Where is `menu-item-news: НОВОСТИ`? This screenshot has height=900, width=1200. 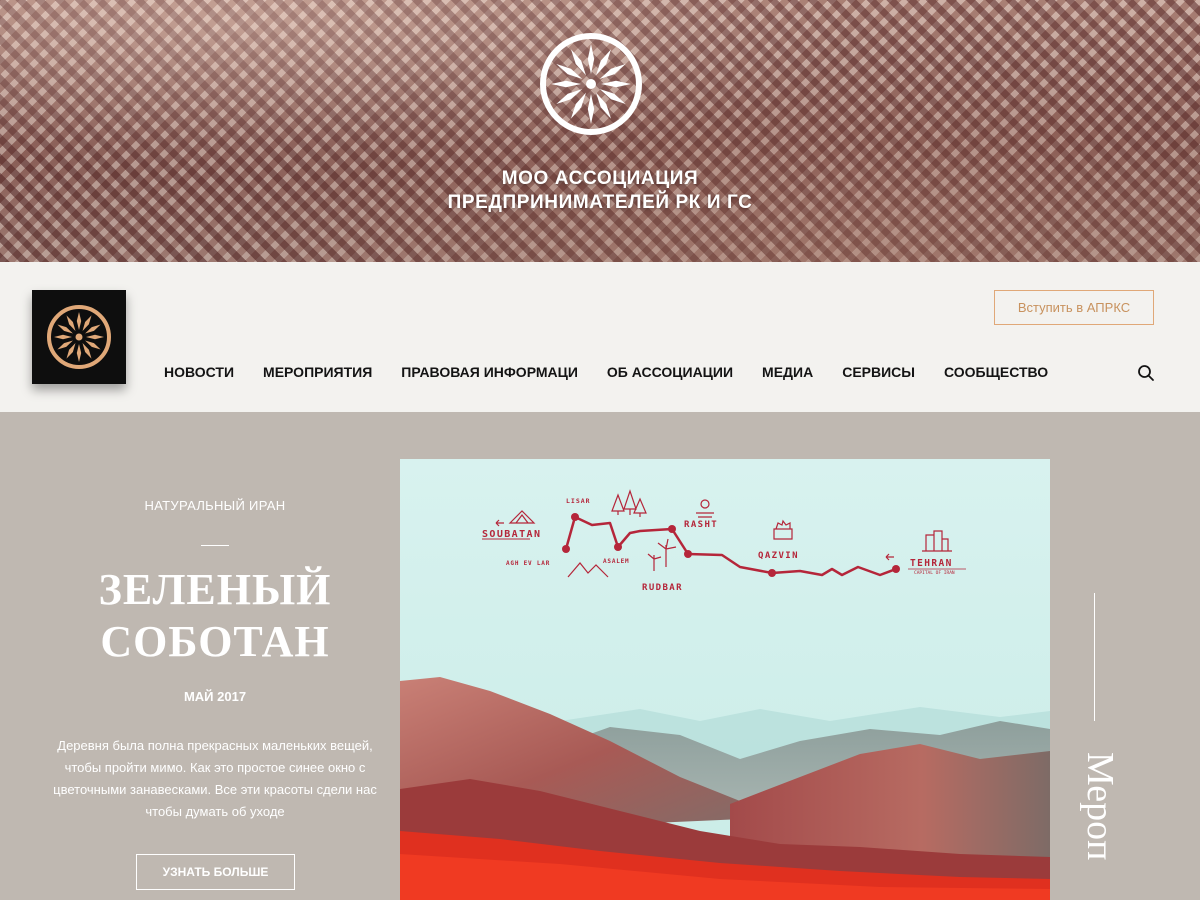 menu-item-news: НОВОСТИ is located at coordinates (199, 372).